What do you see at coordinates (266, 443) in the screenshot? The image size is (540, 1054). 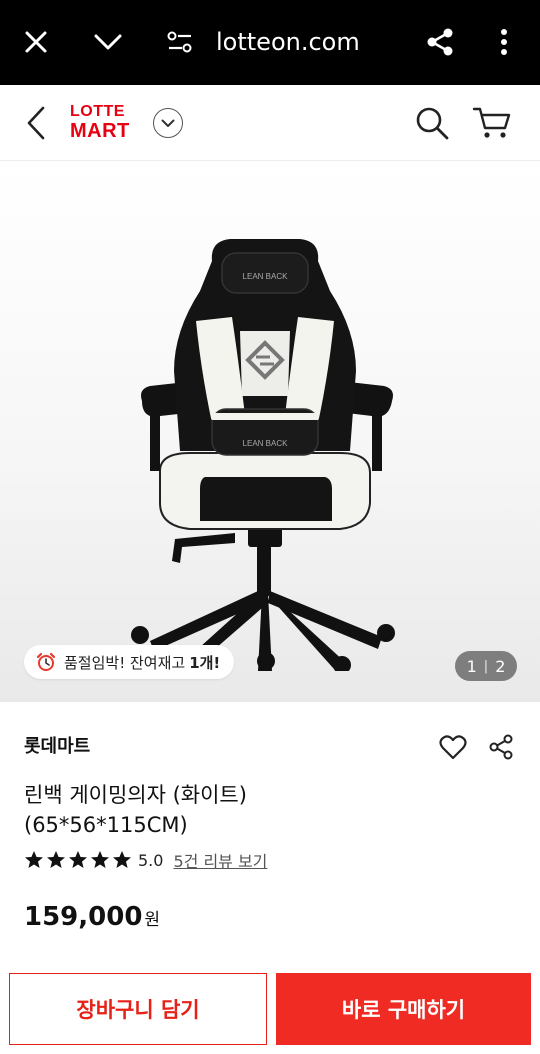 I see `chair-brand-label-bottom: LEAN BACK` at bounding box center [266, 443].